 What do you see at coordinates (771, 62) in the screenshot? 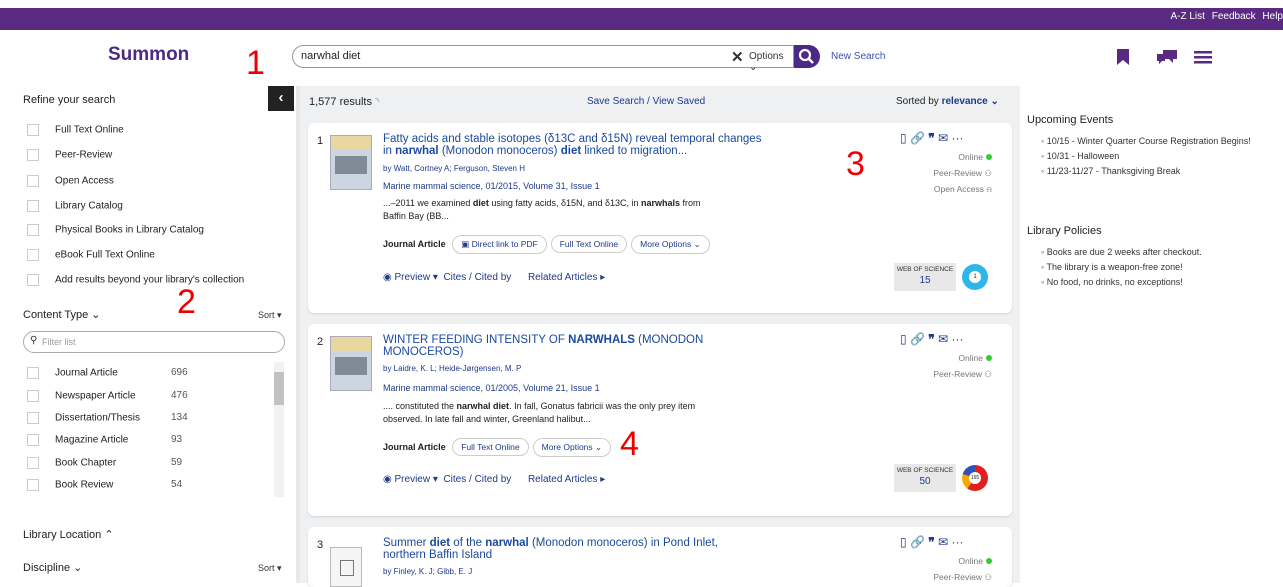
I see `options-dropdown: Options ⌄` at bounding box center [771, 62].